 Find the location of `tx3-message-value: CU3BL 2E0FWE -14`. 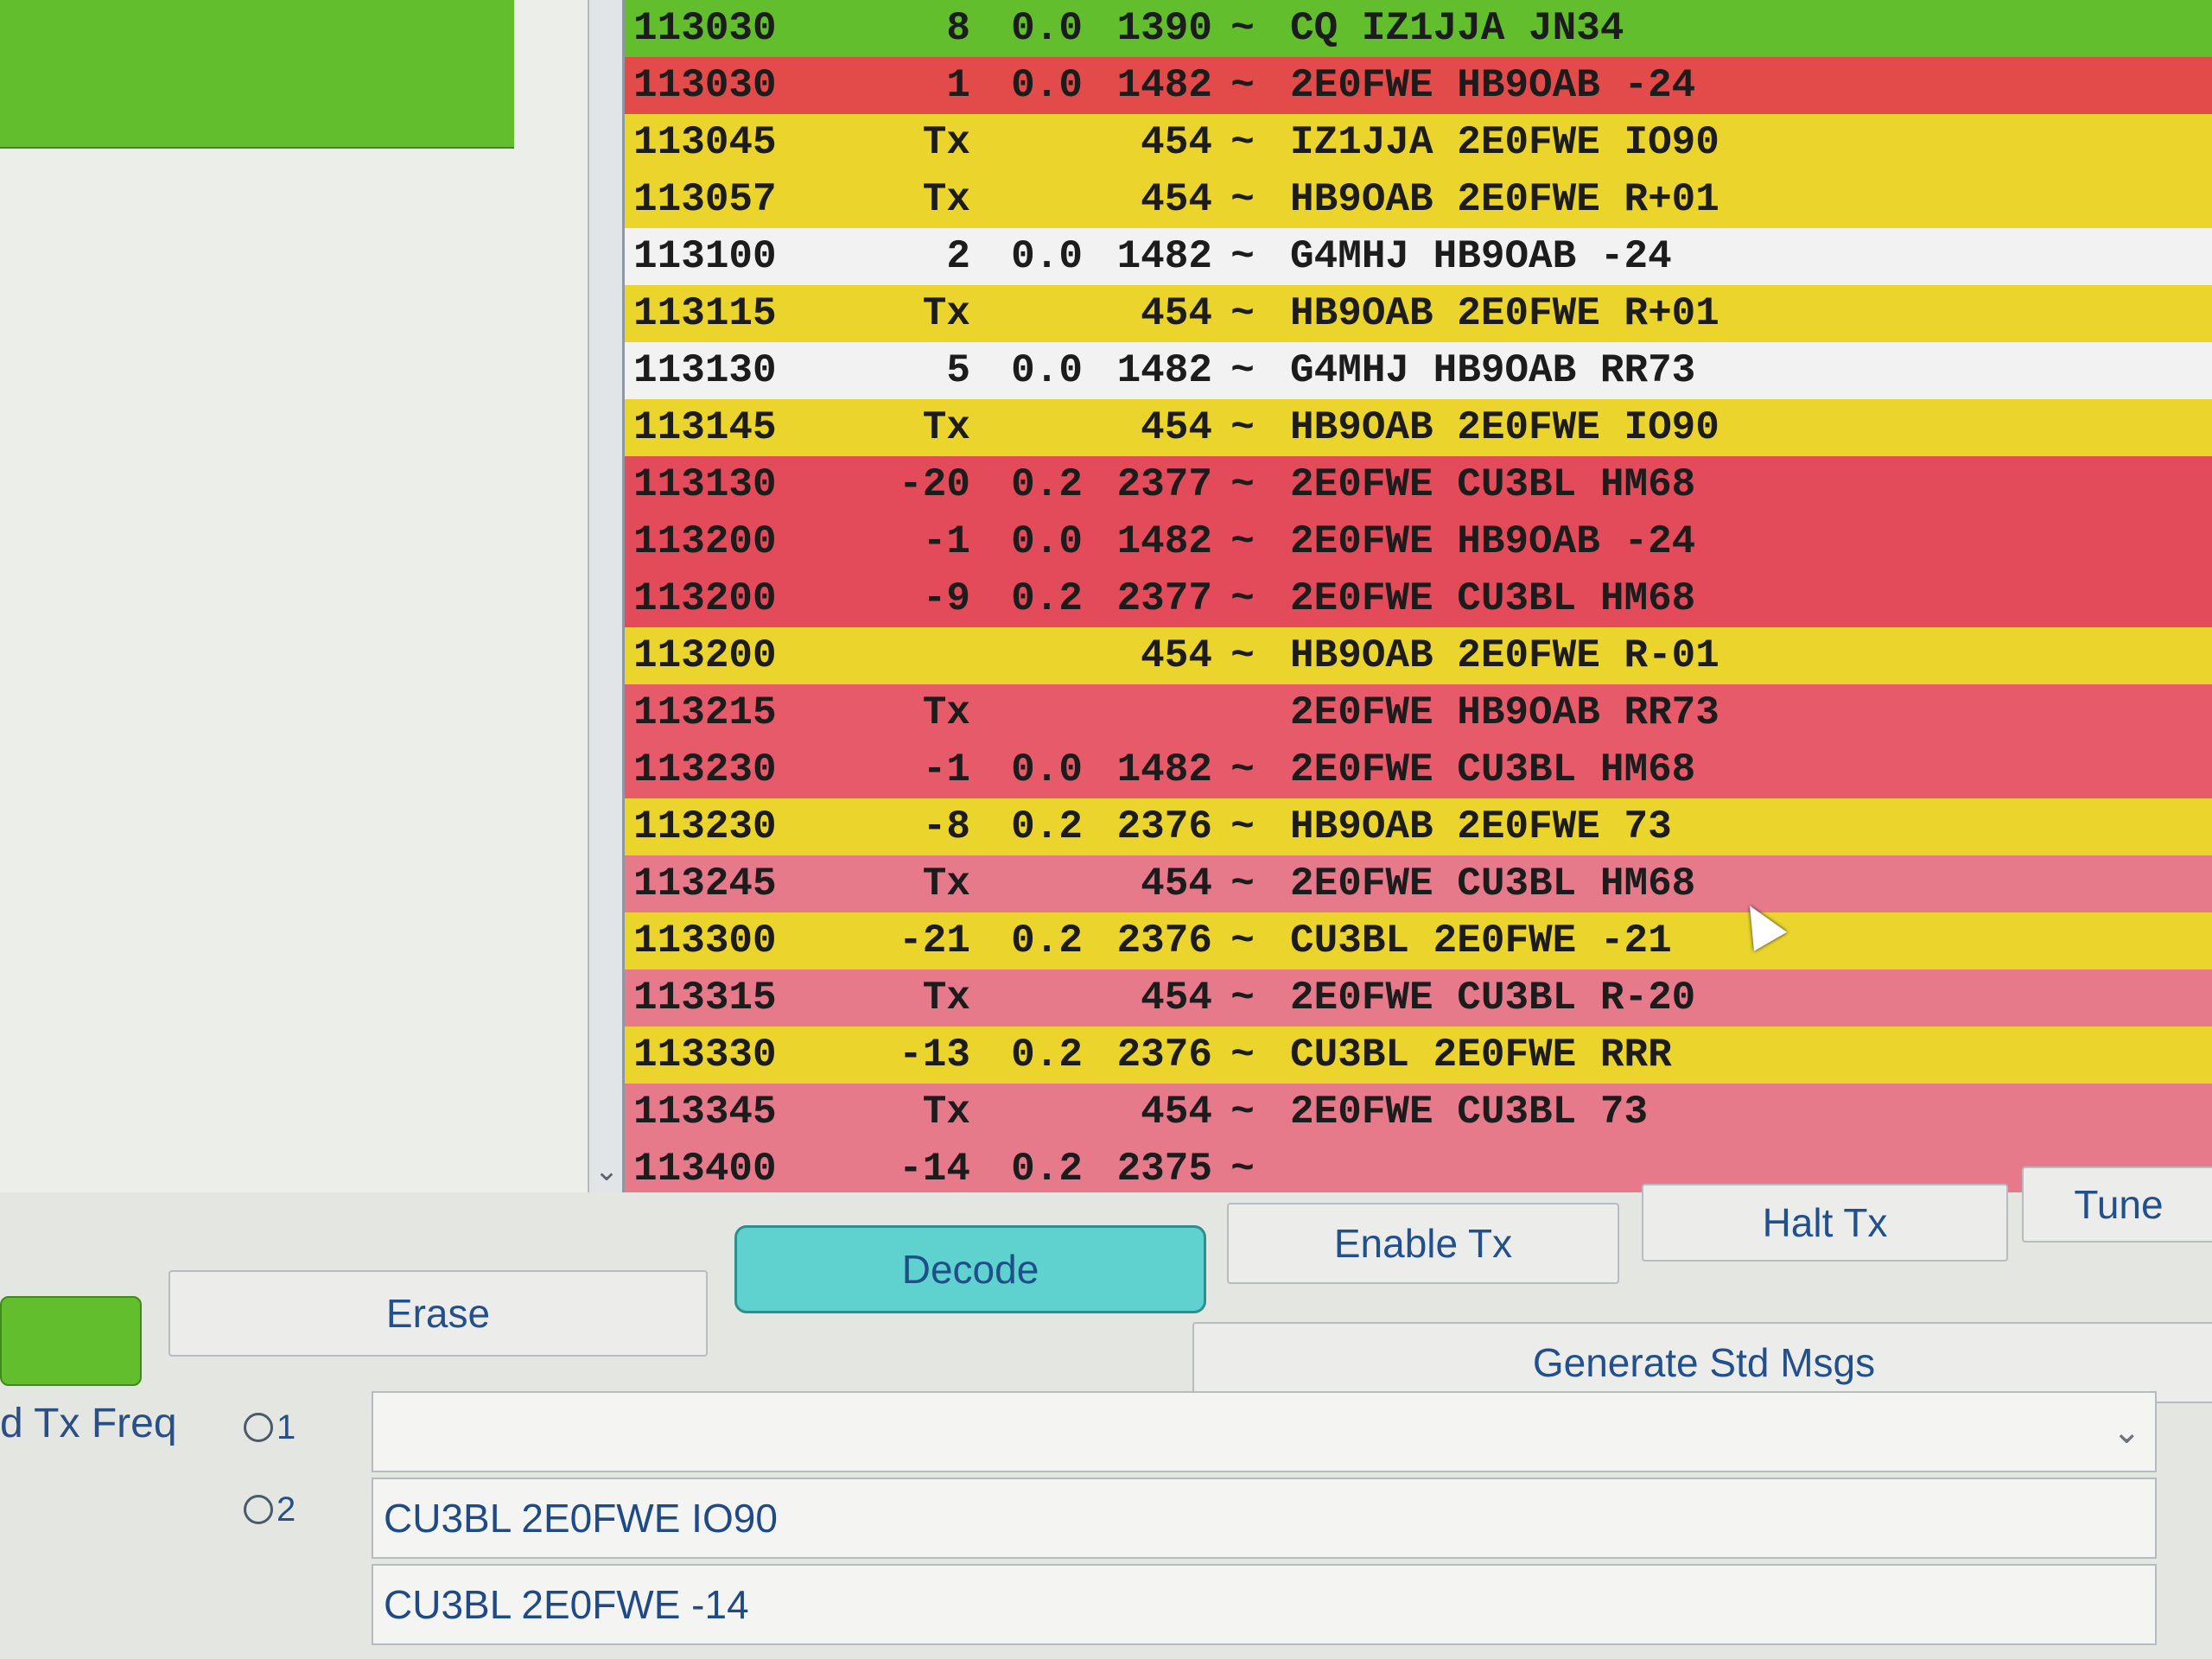

tx3-message-value: CU3BL 2E0FWE -14 is located at coordinates (566, 1604).